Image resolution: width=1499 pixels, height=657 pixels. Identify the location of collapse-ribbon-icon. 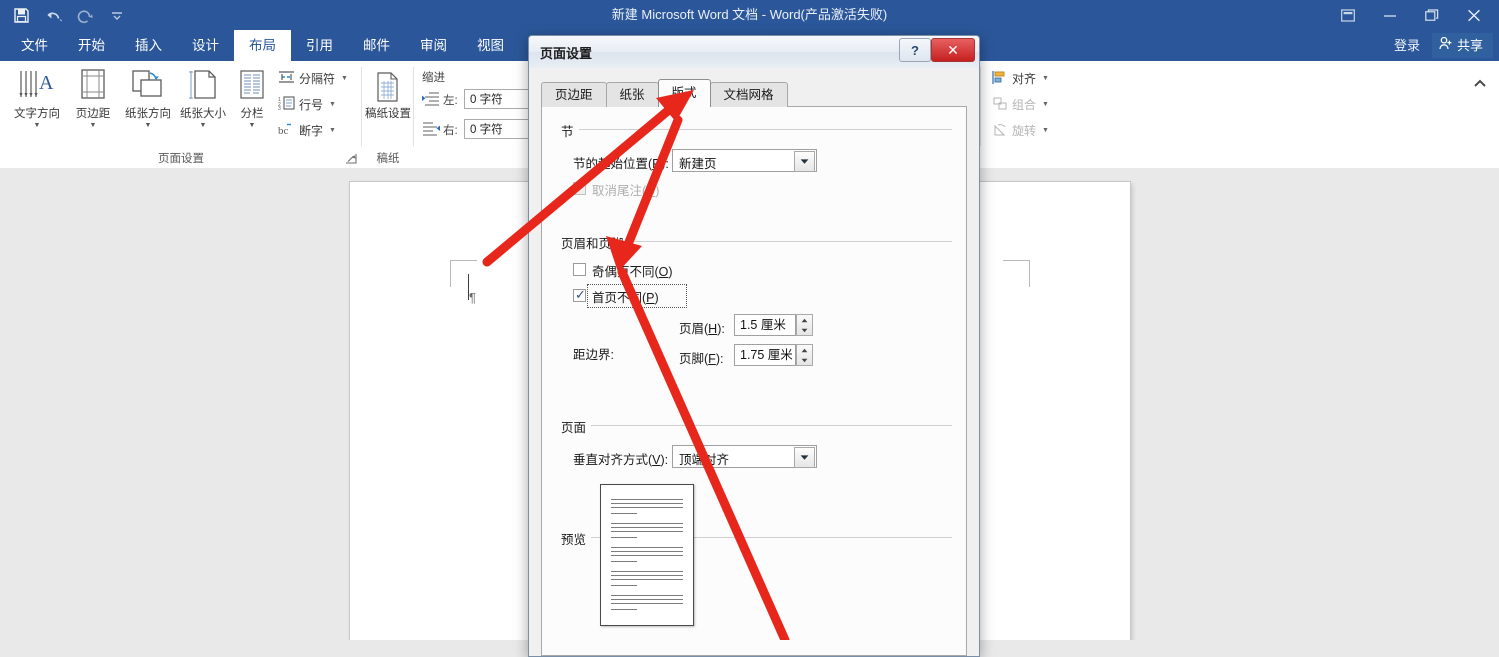
(1480, 84).